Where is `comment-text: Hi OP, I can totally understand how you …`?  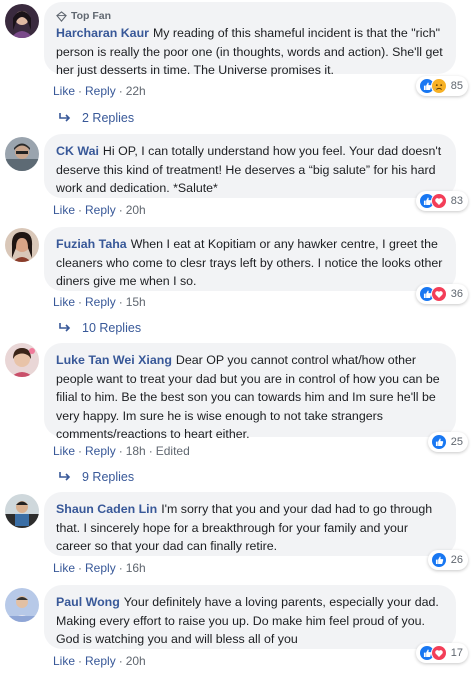 comment-text: Hi OP, I can totally understand how you … is located at coordinates (249, 169).